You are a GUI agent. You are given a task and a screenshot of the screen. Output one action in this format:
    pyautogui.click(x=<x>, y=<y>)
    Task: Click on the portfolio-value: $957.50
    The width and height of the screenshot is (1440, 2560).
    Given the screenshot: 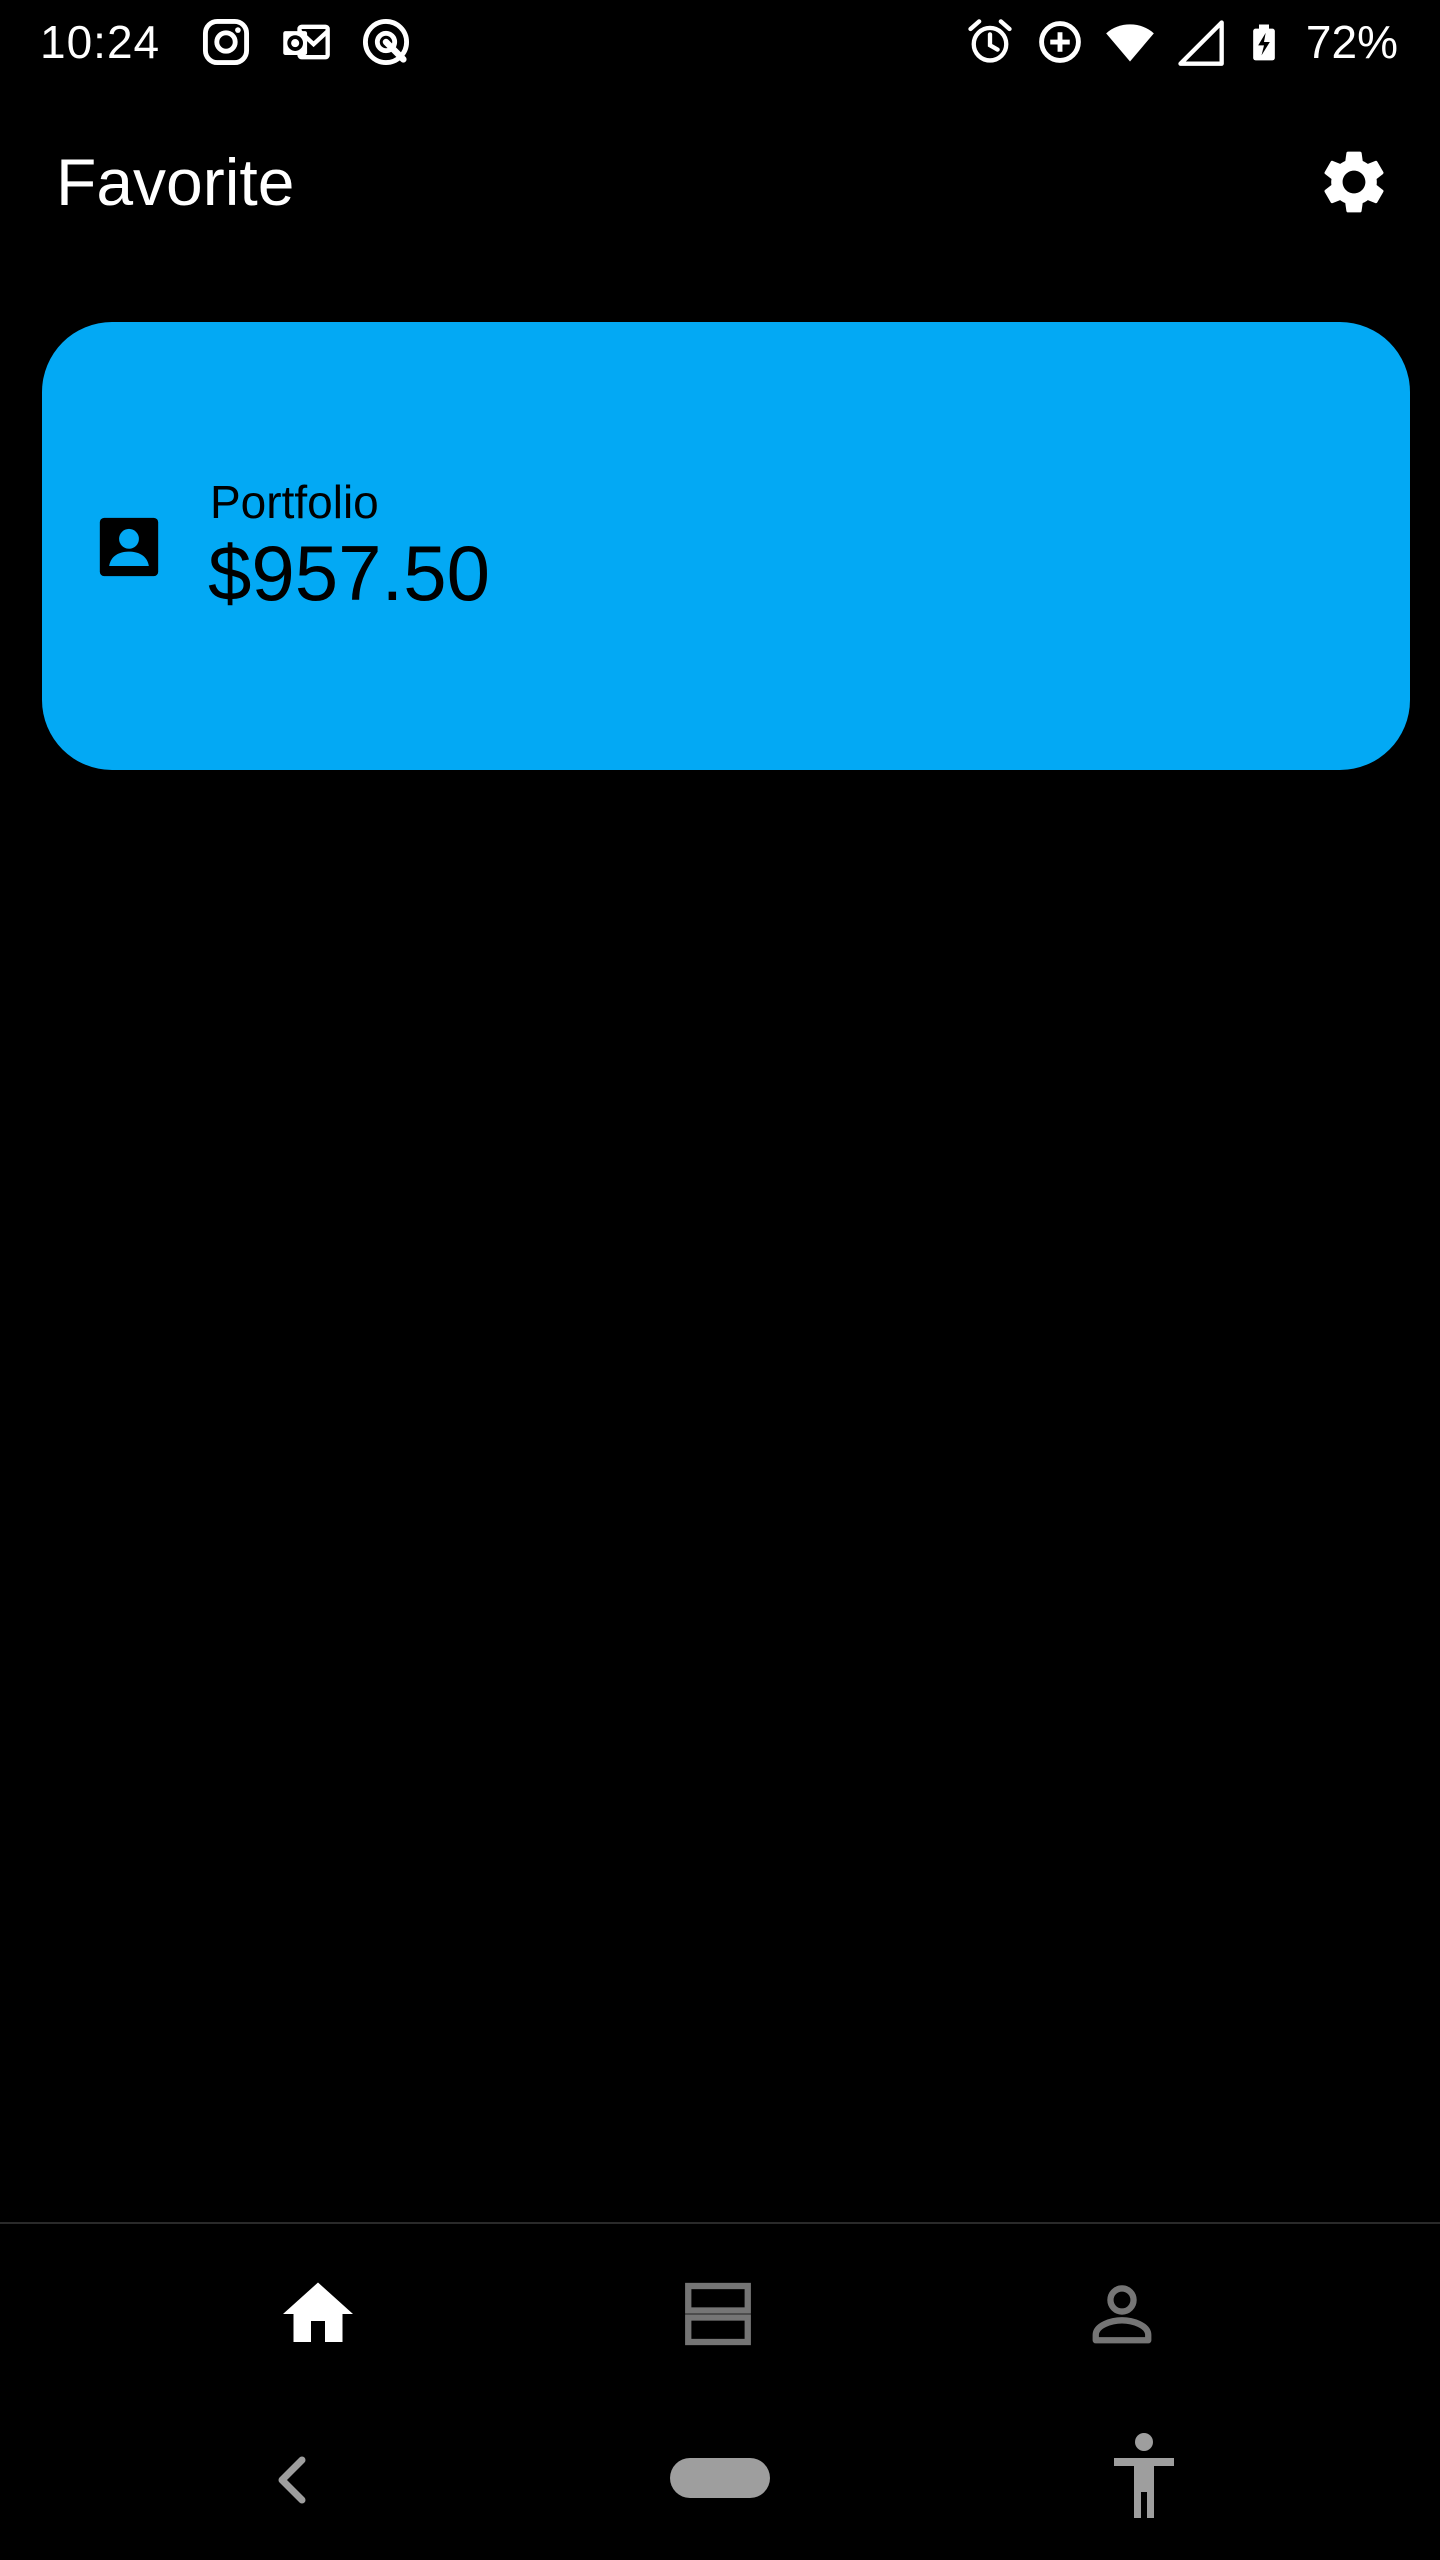 What is the action you would take?
    pyautogui.click(x=349, y=573)
    